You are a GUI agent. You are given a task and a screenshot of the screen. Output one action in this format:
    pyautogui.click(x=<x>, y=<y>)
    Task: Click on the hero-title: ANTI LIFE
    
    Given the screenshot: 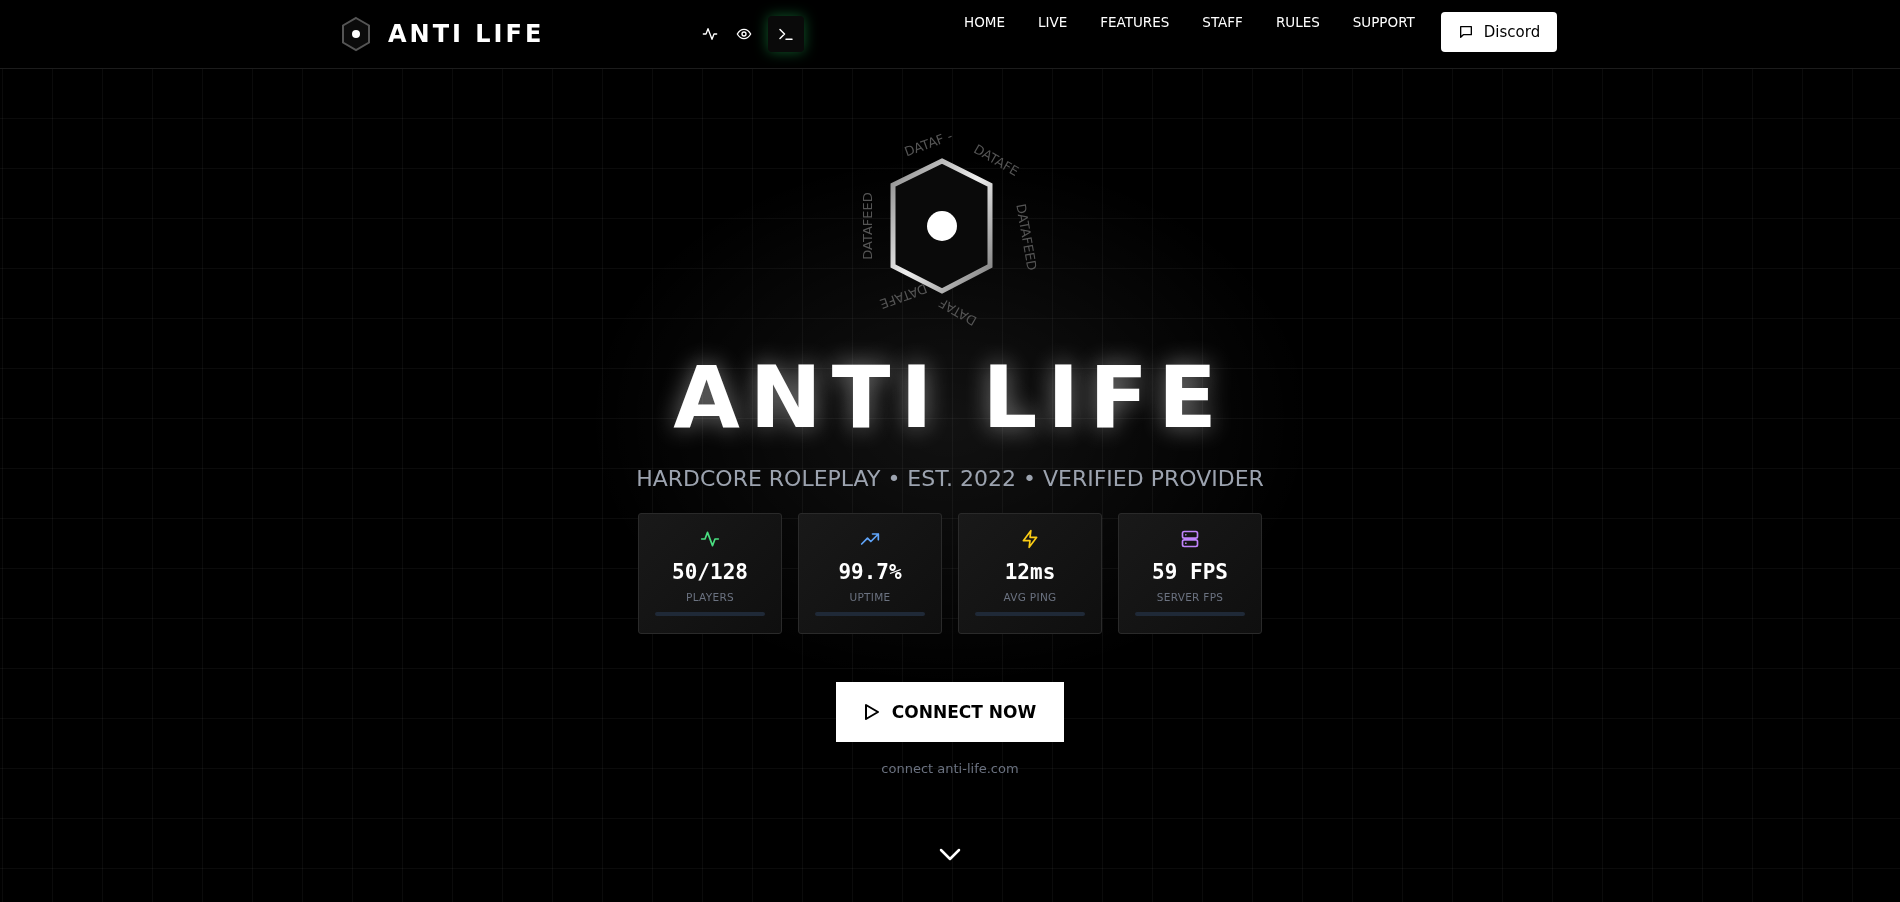 What is the action you would take?
    pyautogui.click(x=950, y=397)
    